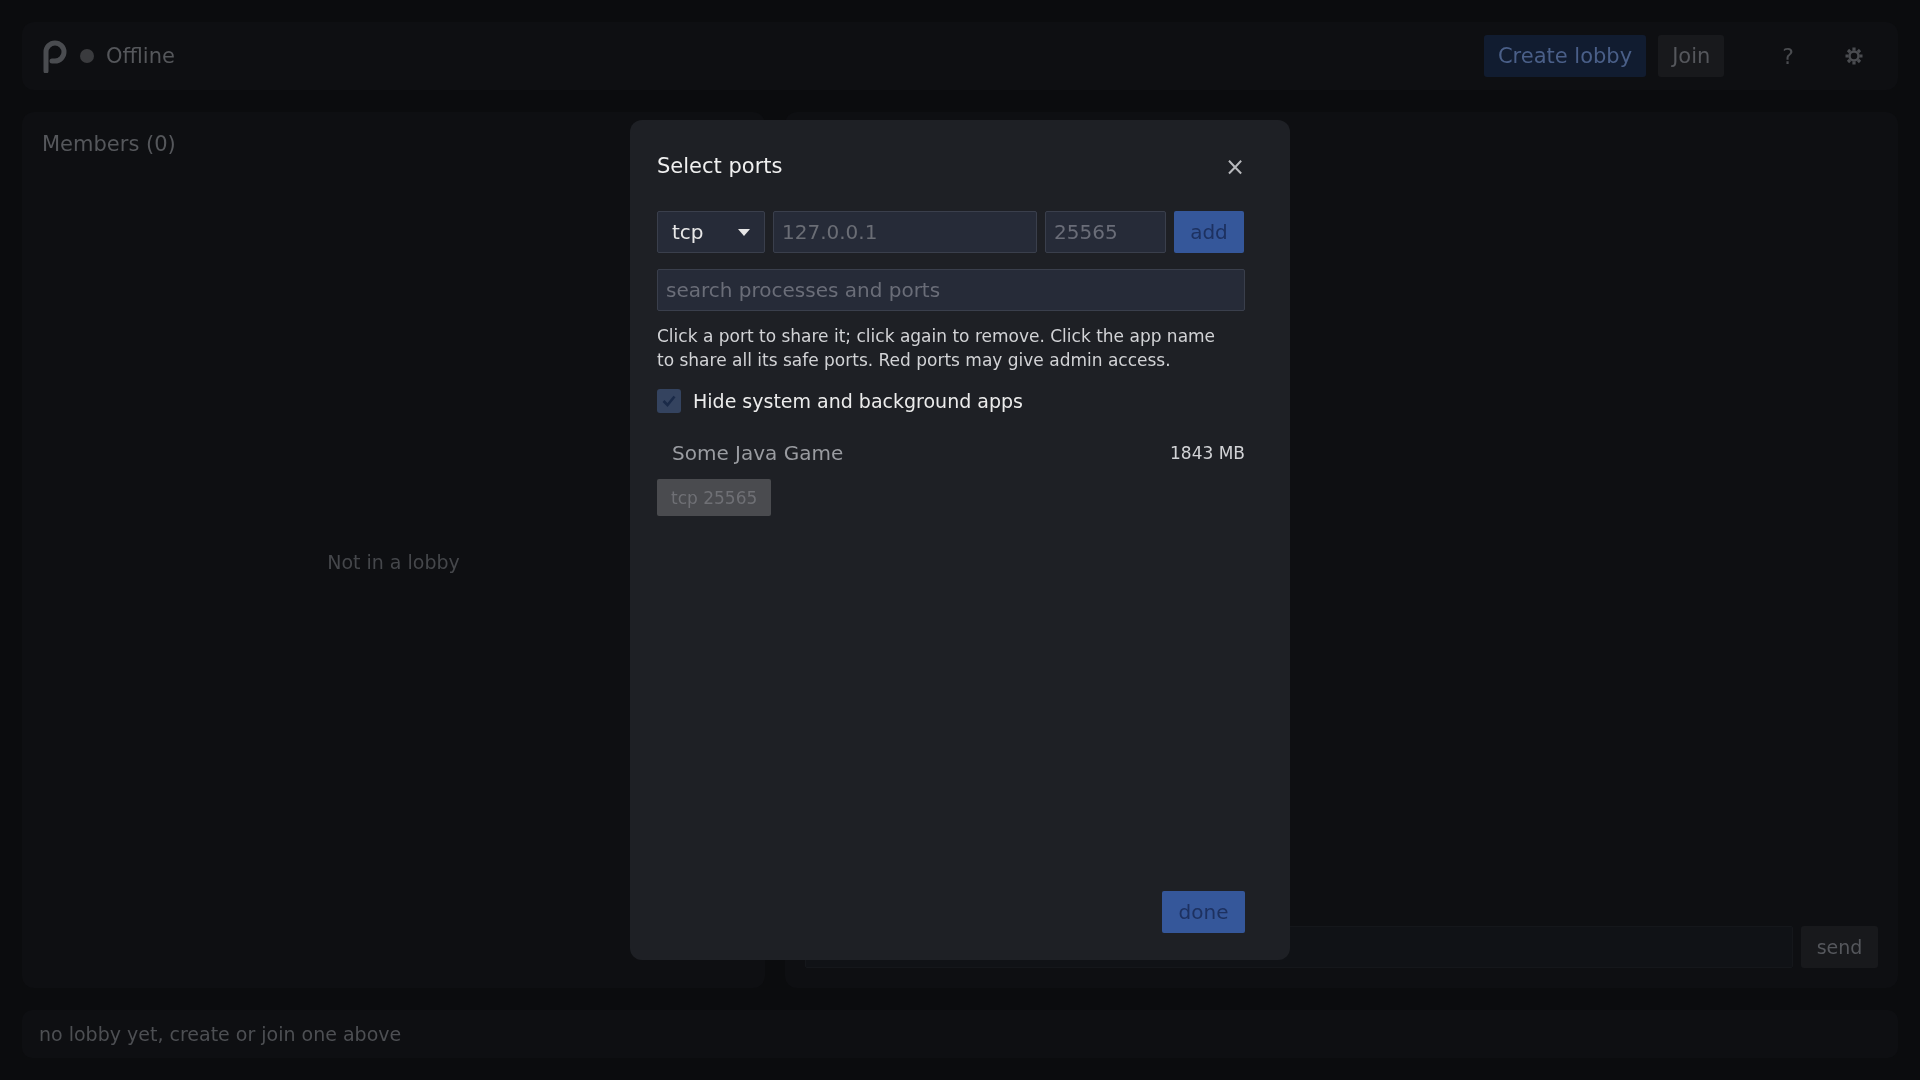  I want to click on done-button: done, so click(1203, 912).